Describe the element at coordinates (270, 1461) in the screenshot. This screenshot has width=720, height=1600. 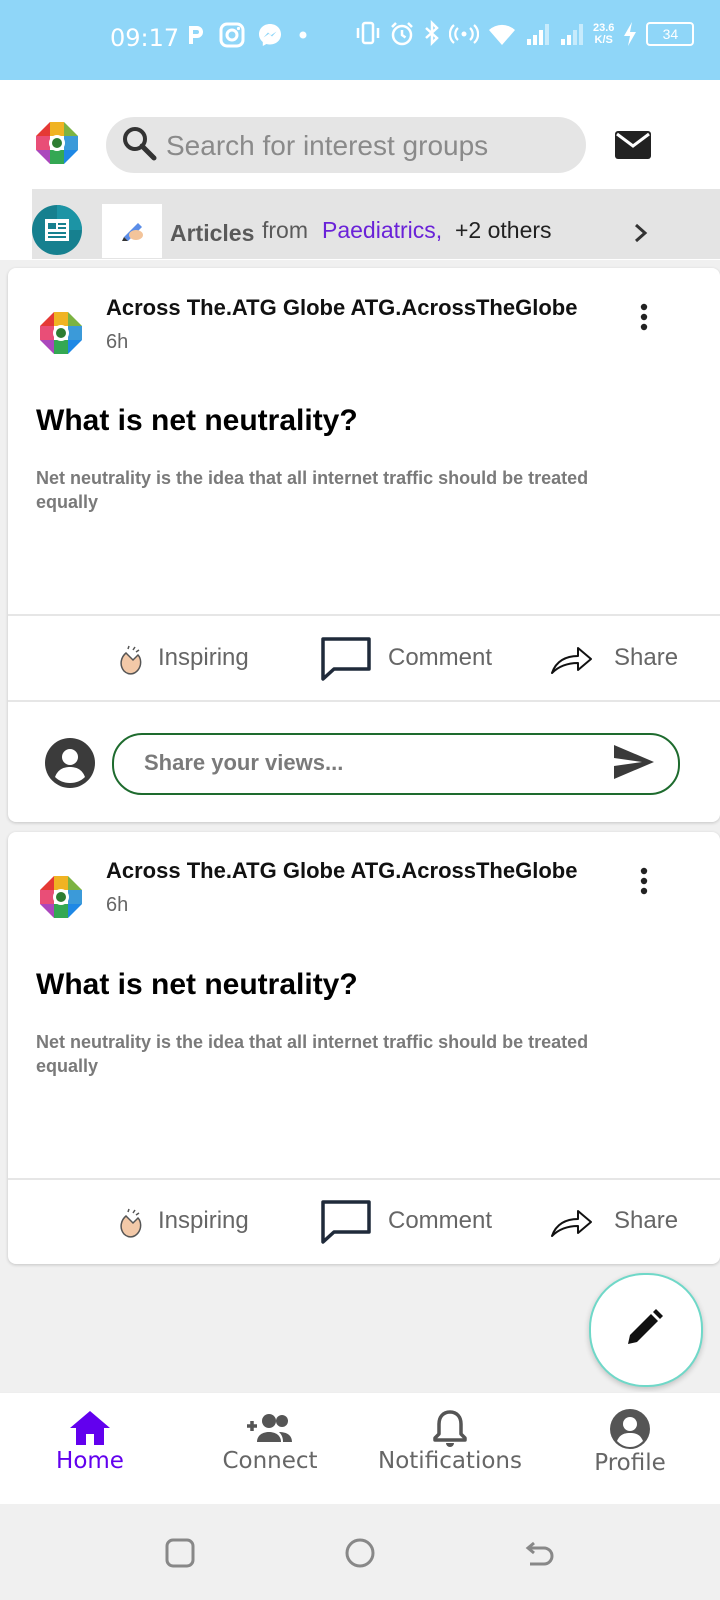
I see `nav-connect-label: Connect` at that location.